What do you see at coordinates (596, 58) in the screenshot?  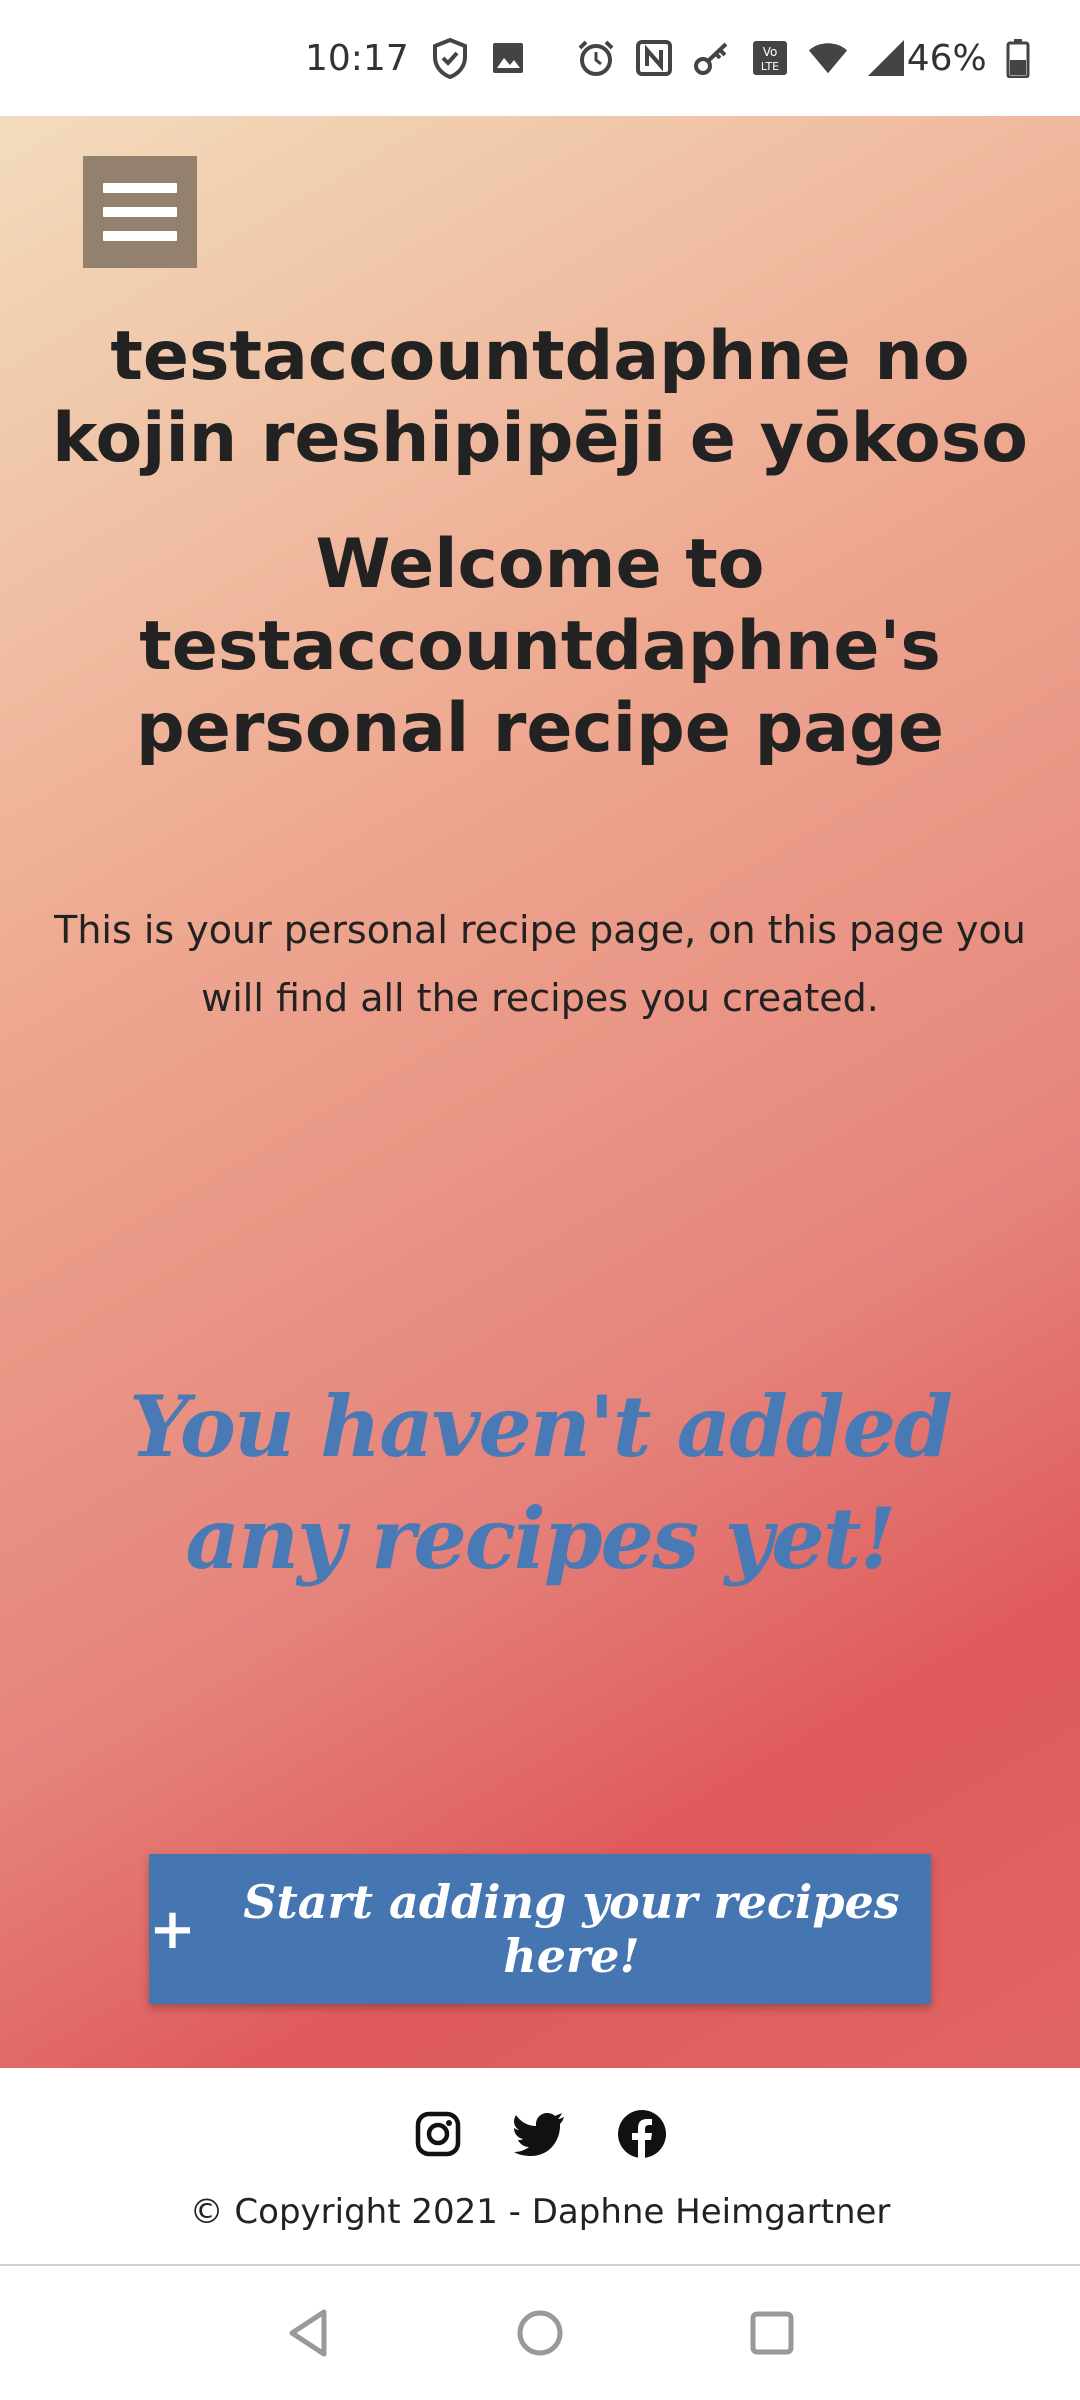 I see `alarm-icon` at bounding box center [596, 58].